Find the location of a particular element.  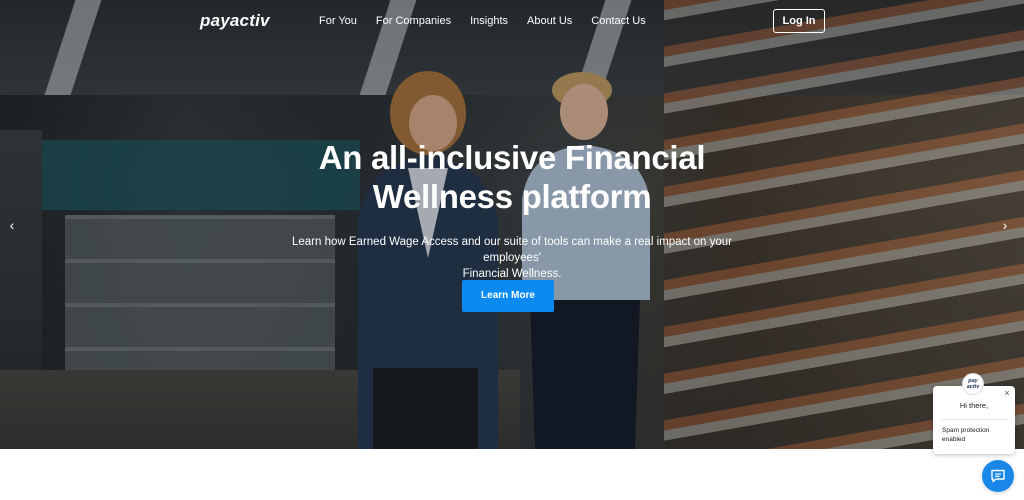

chat-greeting: Hi there, is located at coordinates (974, 405).